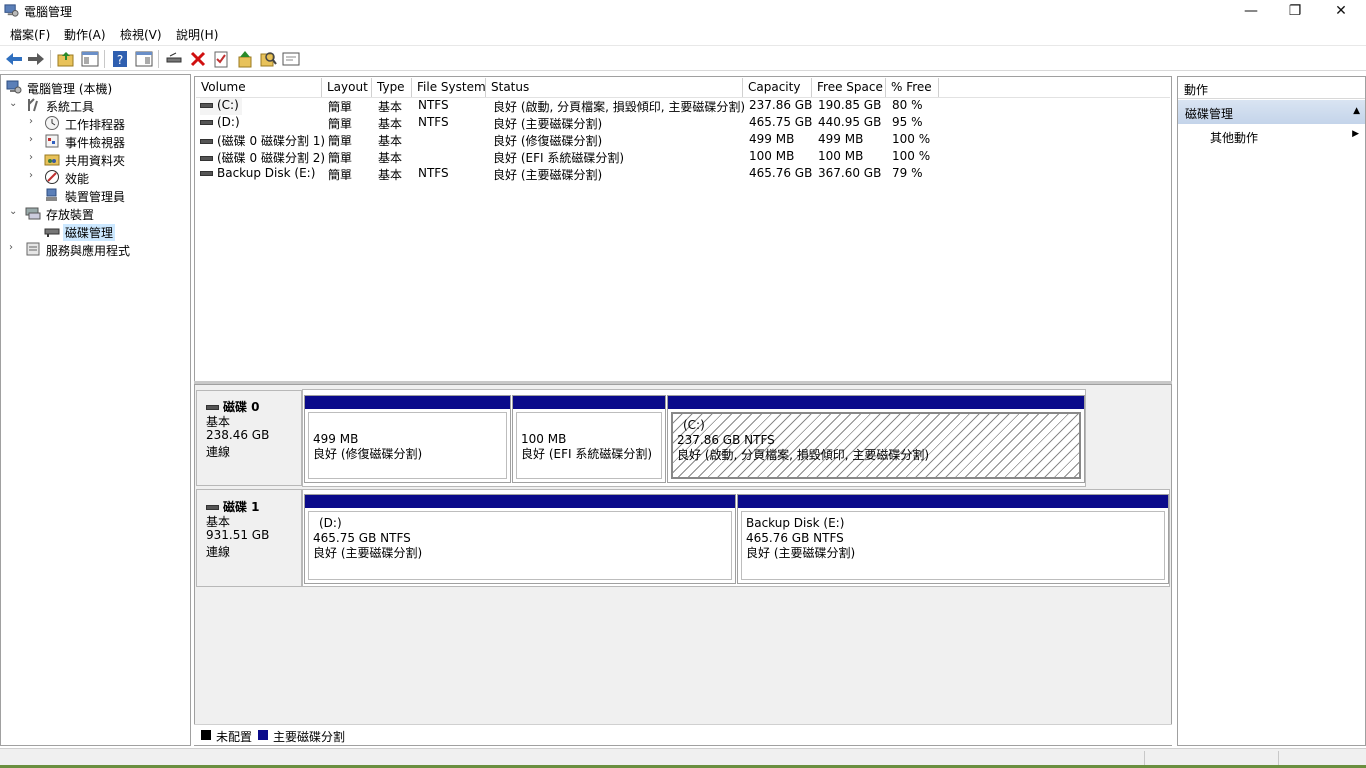  What do you see at coordinates (1271, 411) in the screenshot?
I see `actions-pane: 動作 磁碟管理 ▲ 其他動作 ▶` at bounding box center [1271, 411].